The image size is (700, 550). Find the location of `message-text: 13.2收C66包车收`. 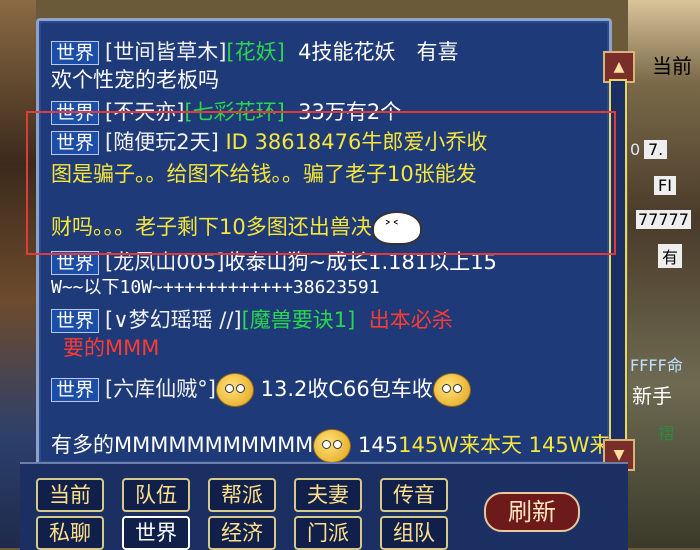

message-text: 13.2收C66包车收 is located at coordinates (346, 389).